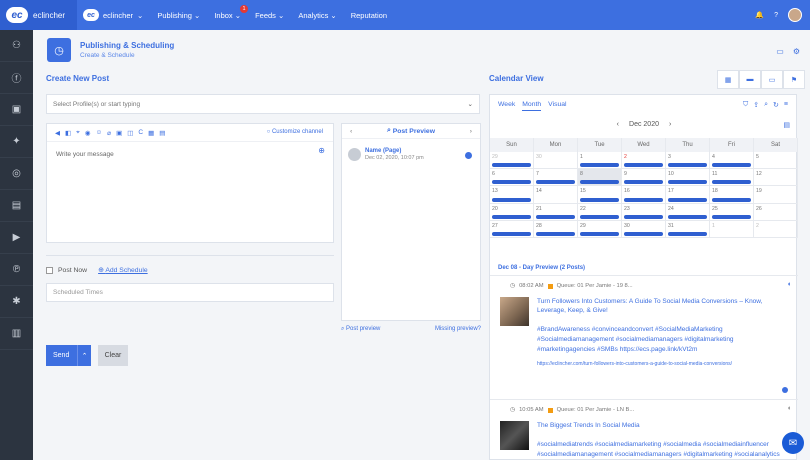 The width and height of the screenshot is (810, 460). What do you see at coordinates (688, 161) in the screenshot?
I see `day-cell: 3` at bounding box center [688, 161].